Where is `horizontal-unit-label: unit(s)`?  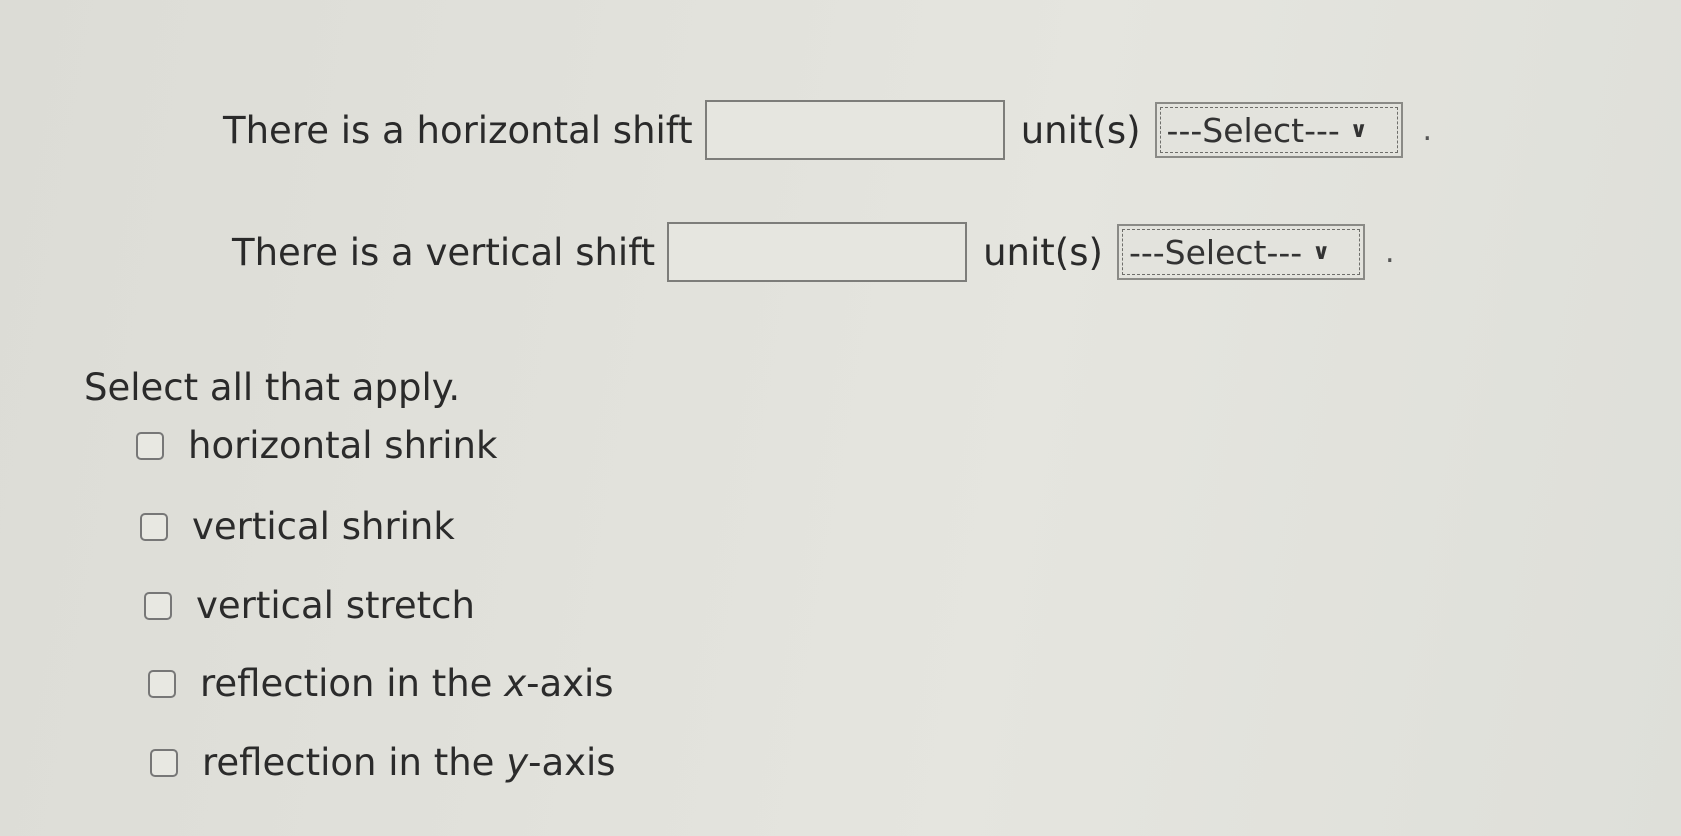 horizontal-unit-label: unit(s) is located at coordinates (1080, 130).